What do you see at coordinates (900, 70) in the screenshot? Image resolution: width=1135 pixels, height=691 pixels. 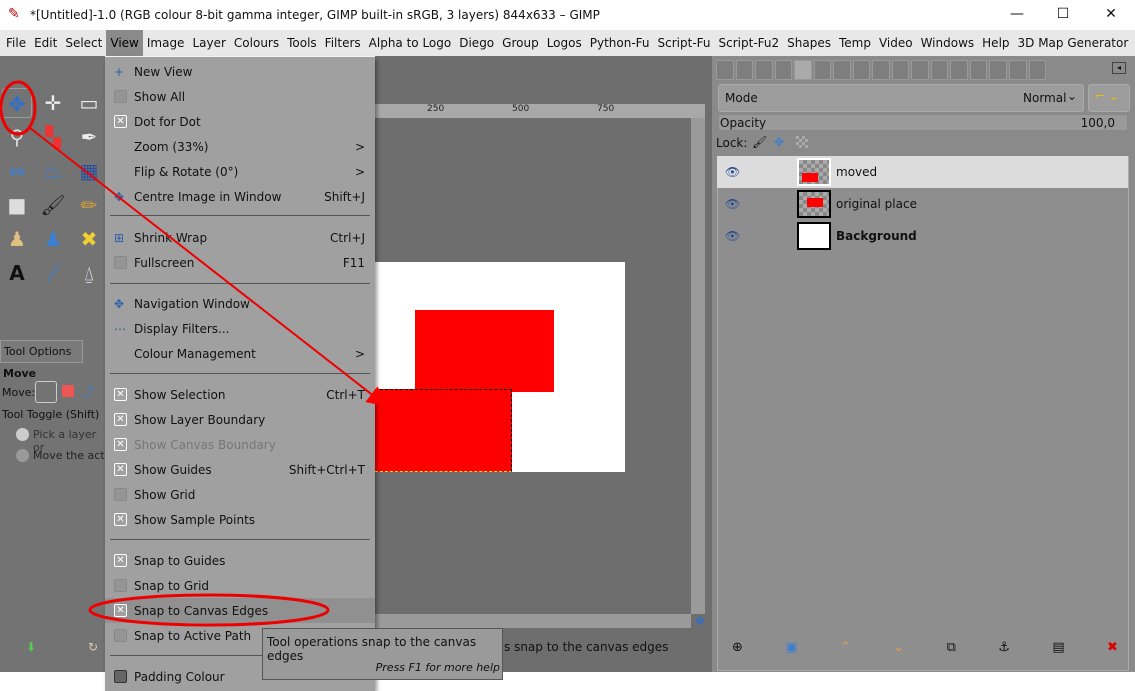 I see `dock-tab-colours-icon` at bounding box center [900, 70].